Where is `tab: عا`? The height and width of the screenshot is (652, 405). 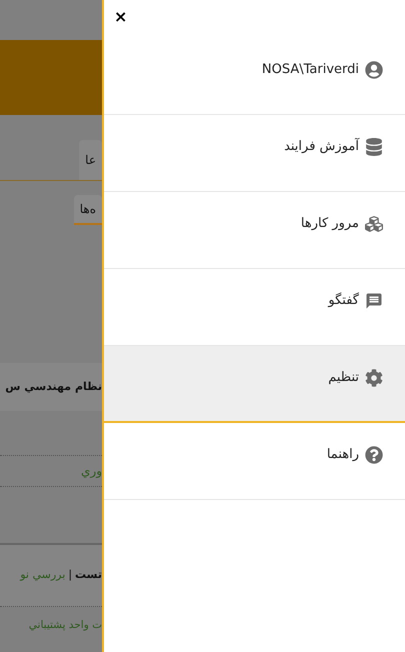
tab: عا is located at coordinates (90, 160).